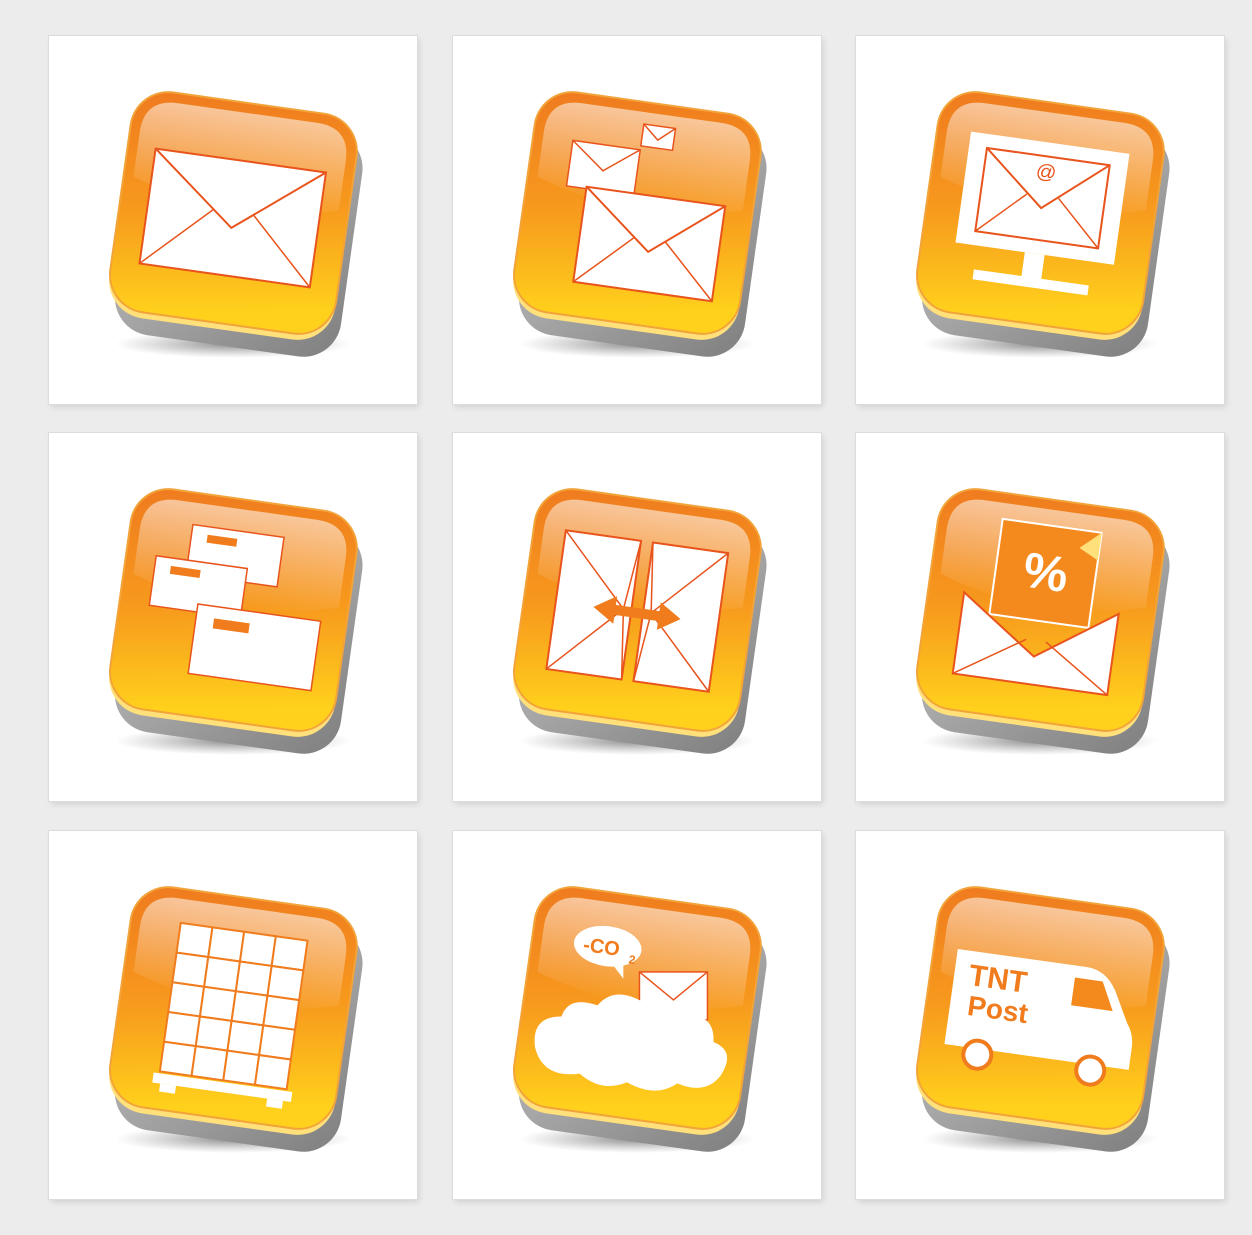 The width and height of the screenshot is (1252, 1235). I want to click on envelope-icon, so click(233, 218).